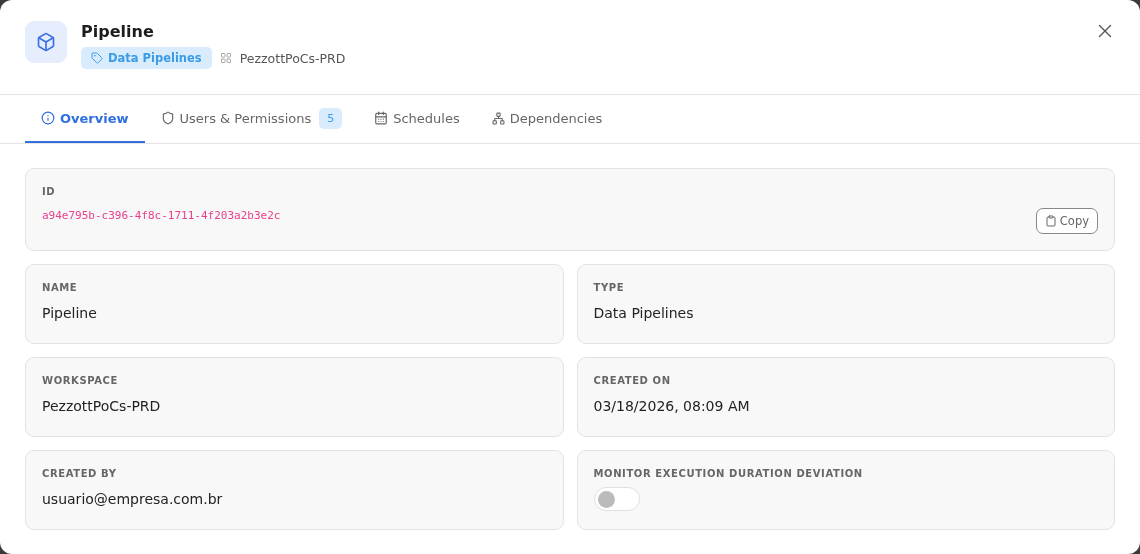 The width and height of the screenshot is (1140, 554). What do you see at coordinates (381, 118) in the screenshot?
I see `calendar-icon` at bounding box center [381, 118].